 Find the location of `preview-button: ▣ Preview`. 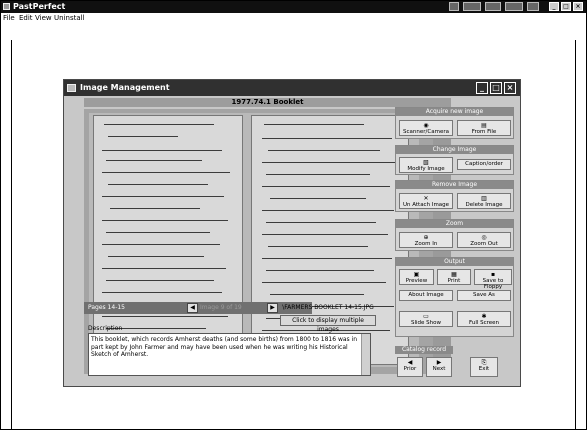

preview-button: ▣ Preview is located at coordinates (416, 277).